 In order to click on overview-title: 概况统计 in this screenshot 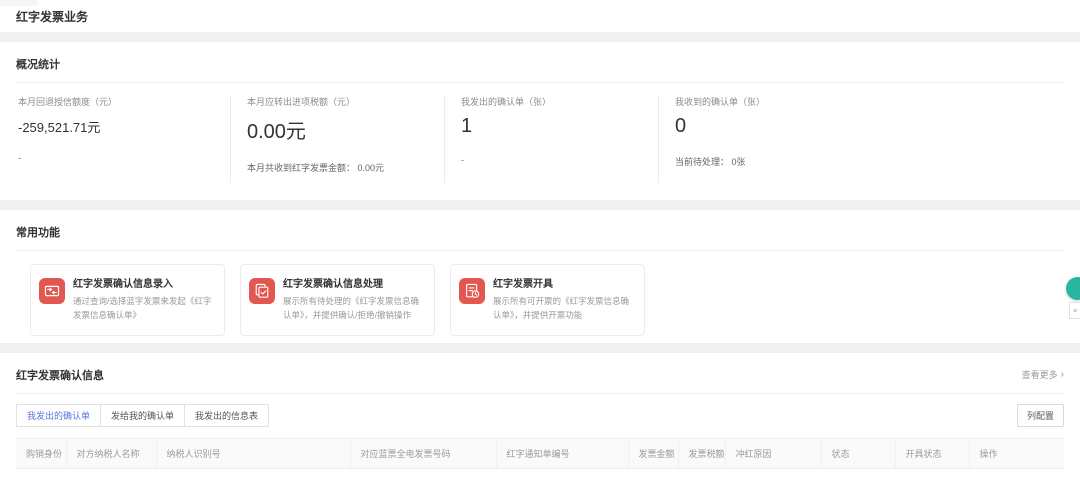, I will do `click(38, 65)`.